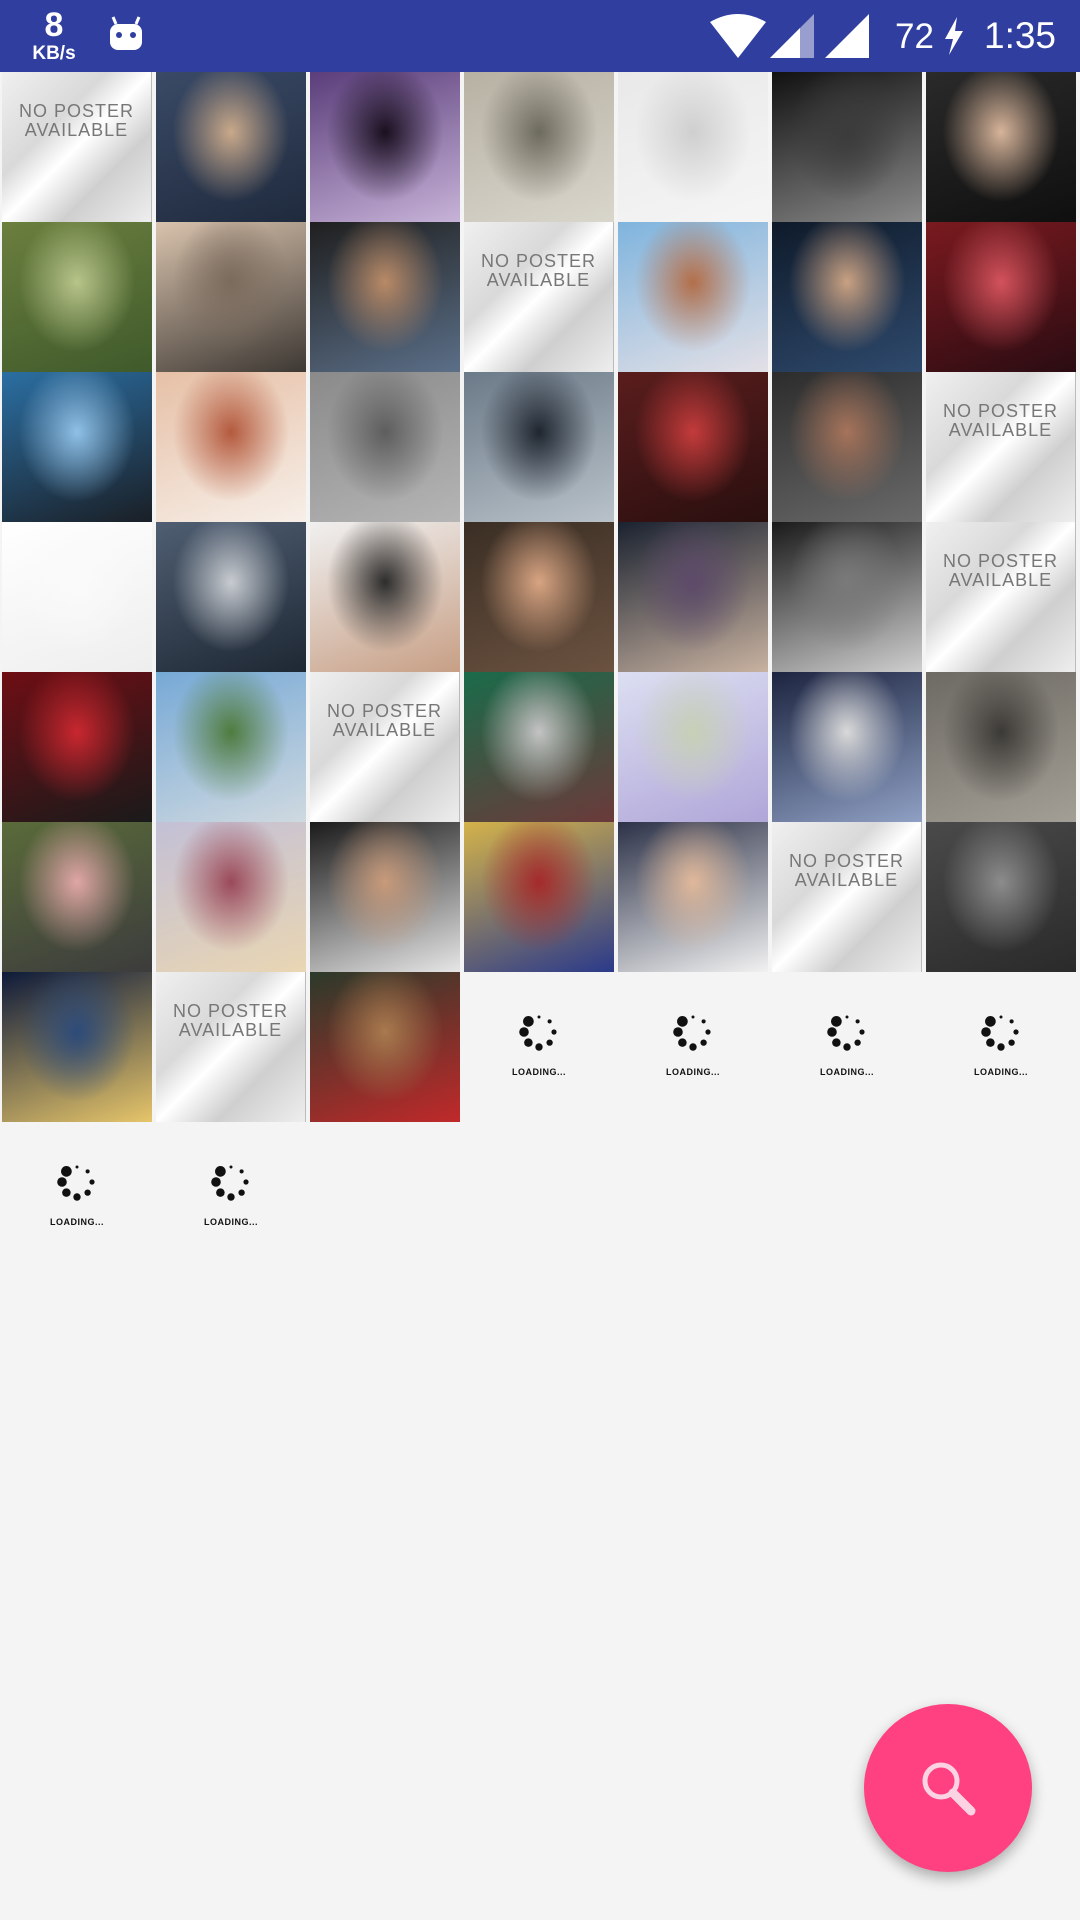  I want to click on search-fab-button, so click(948, 1788).